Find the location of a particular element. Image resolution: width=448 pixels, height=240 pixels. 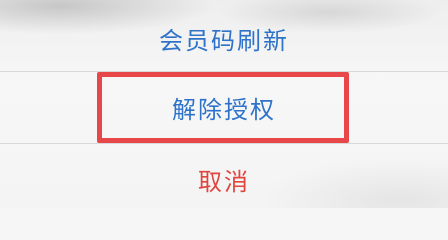

divider is located at coordinates (224, 143).